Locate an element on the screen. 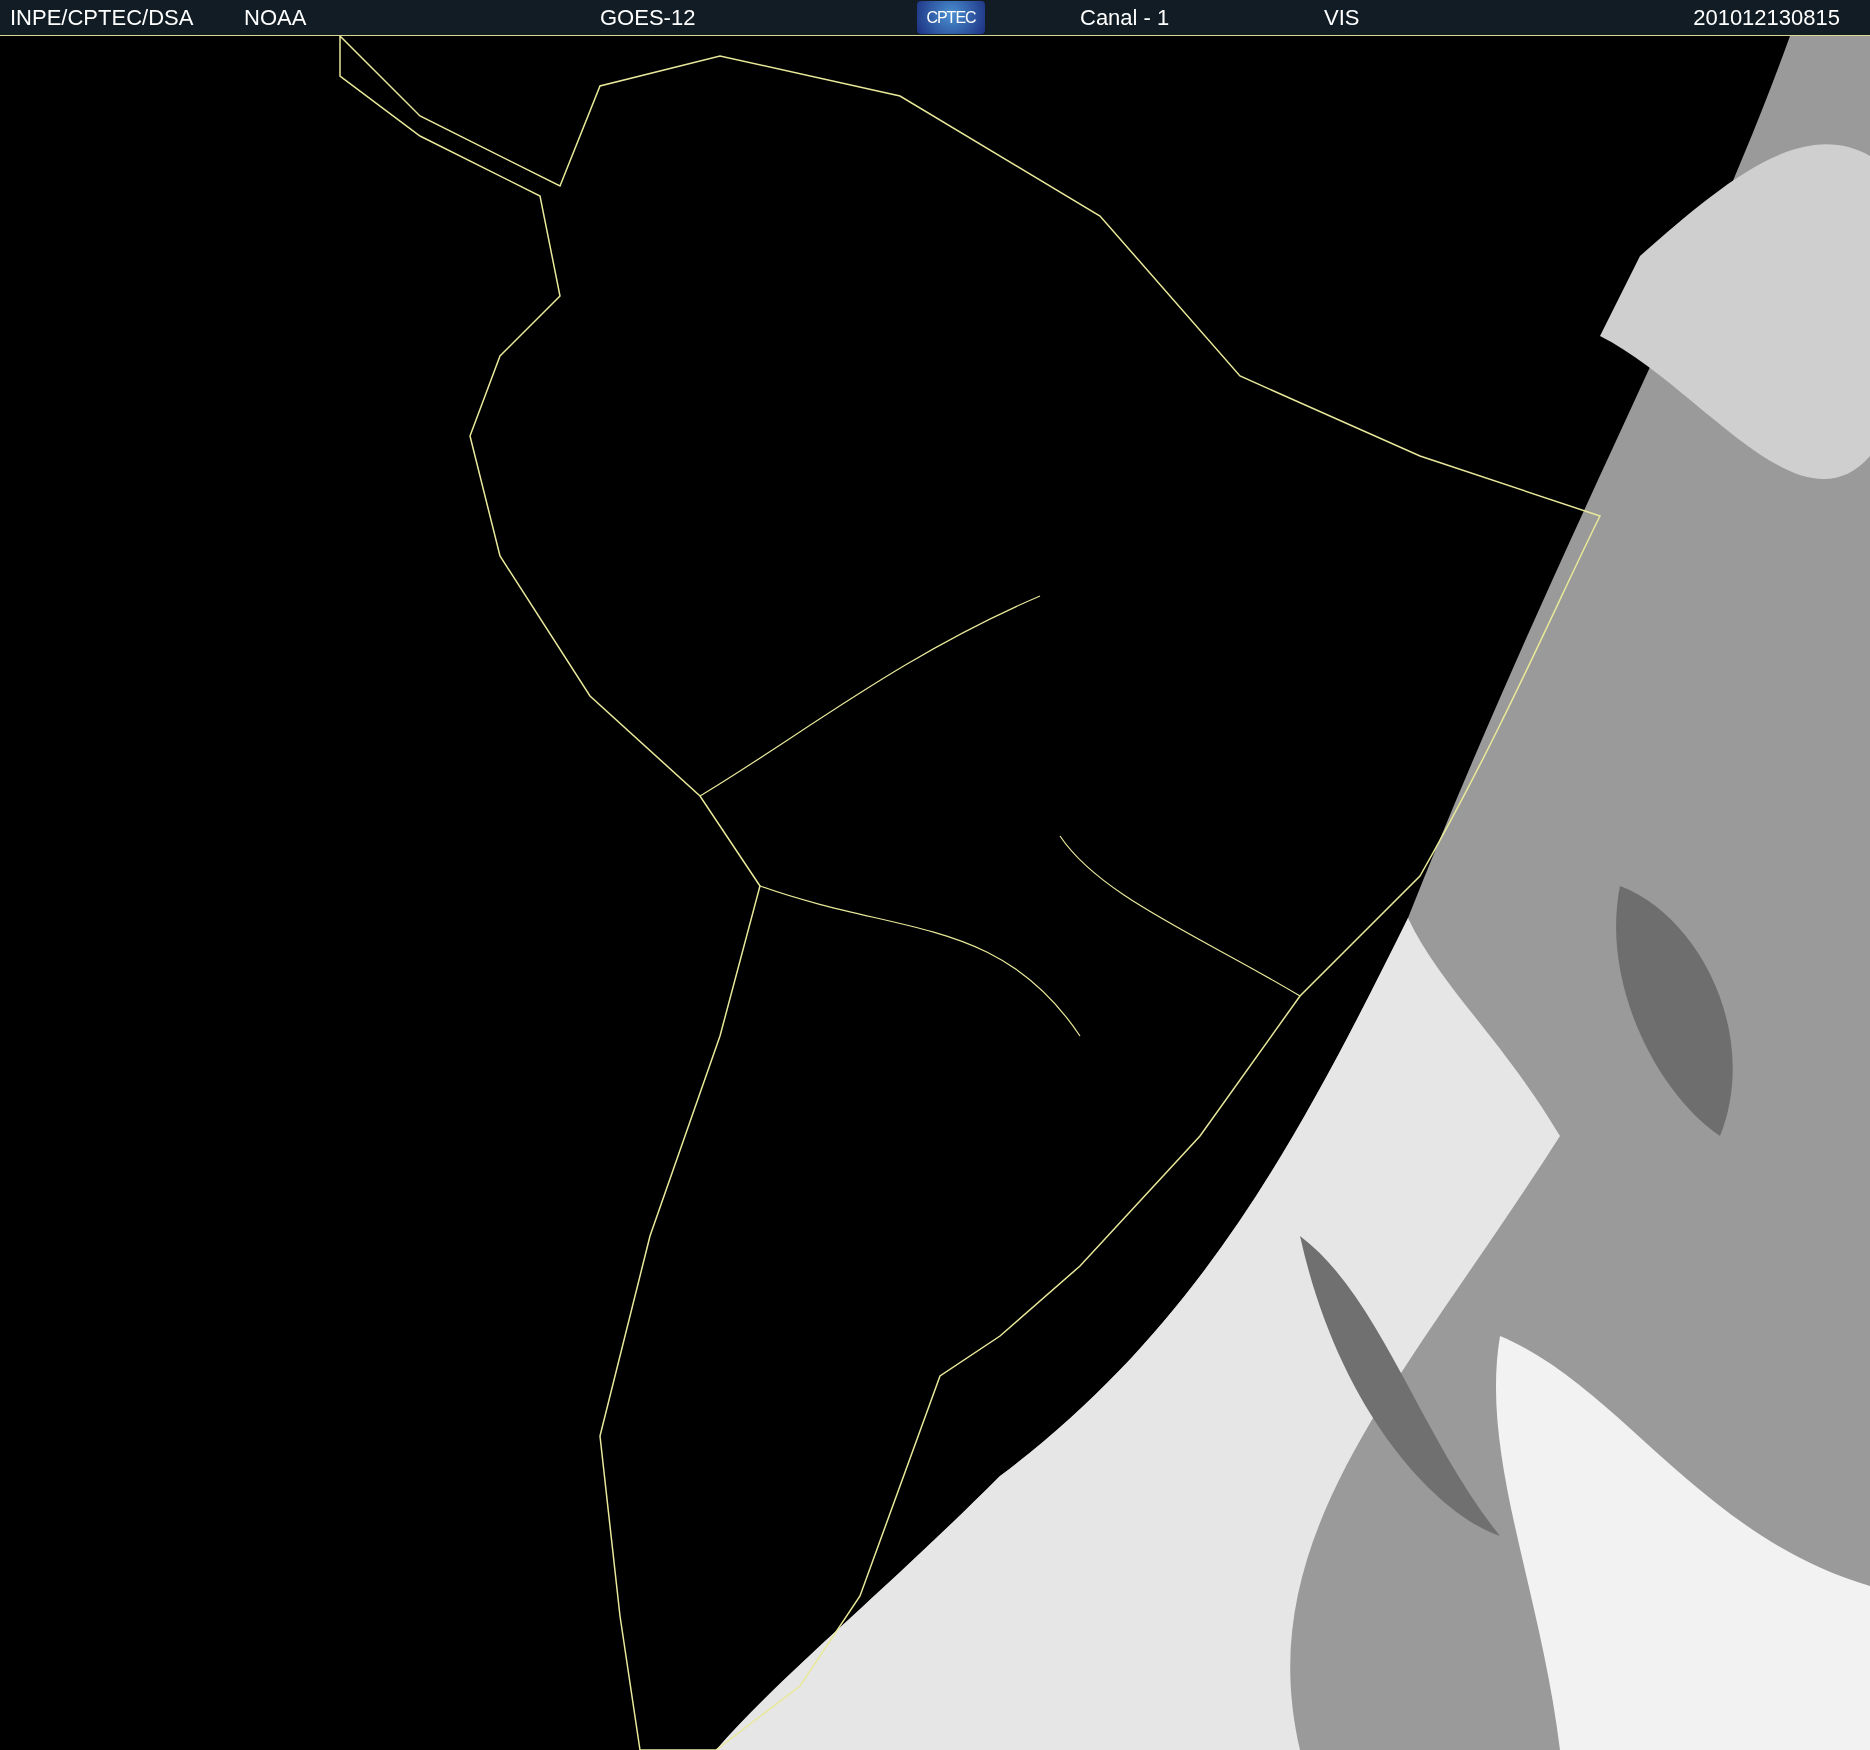  channel-label: Canal - 1 is located at coordinates (1125, 18).